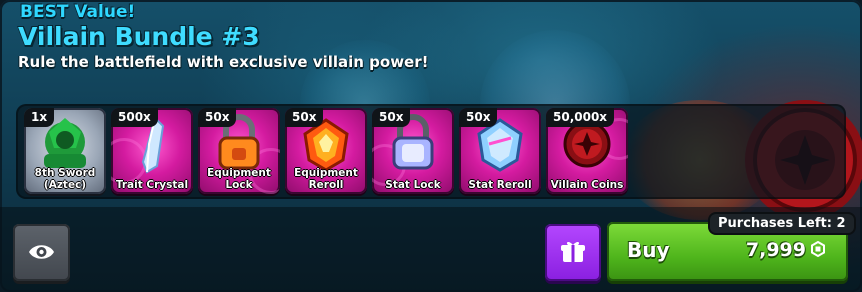 The image size is (862, 292). What do you see at coordinates (500, 151) in the screenshot?
I see `bundle-item-stat-reroll: 50x Stat Reroll` at bounding box center [500, 151].